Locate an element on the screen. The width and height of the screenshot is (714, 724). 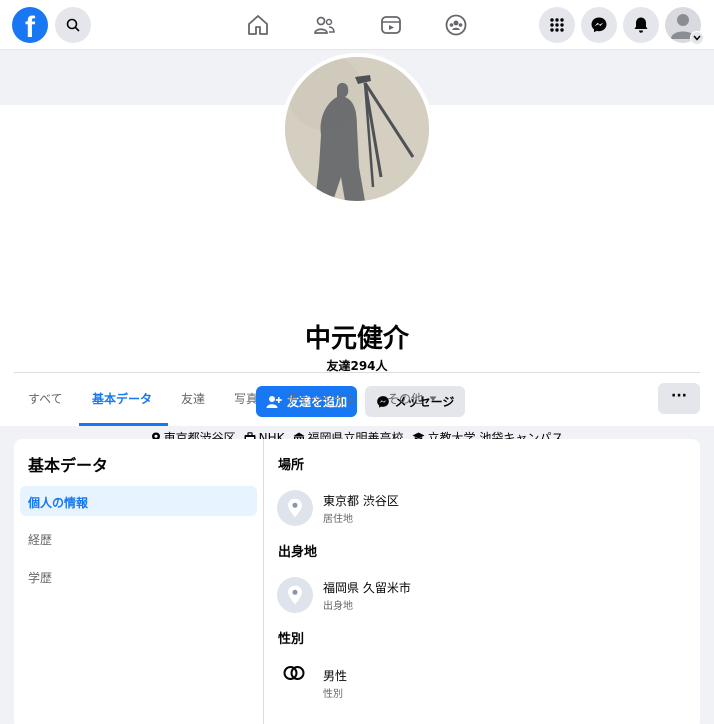
home-icon is located at coordinates (258, 25).